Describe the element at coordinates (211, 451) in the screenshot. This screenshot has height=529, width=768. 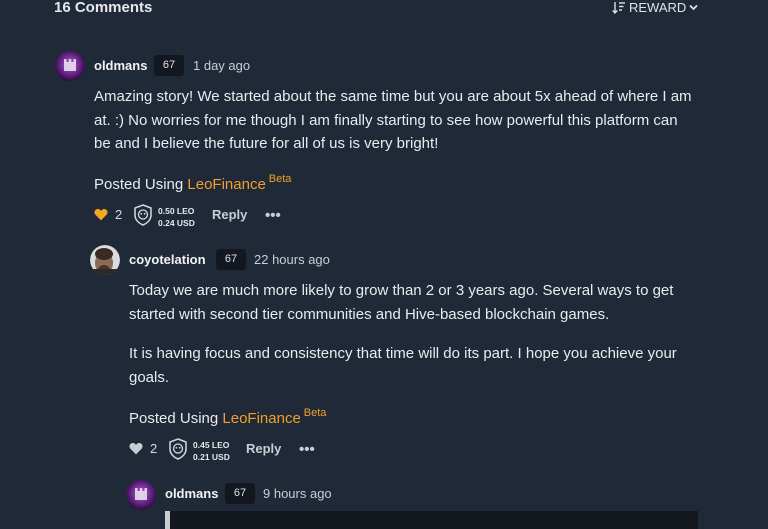
I see `payout: 0.45 LEO 0.21 USD` at that location.